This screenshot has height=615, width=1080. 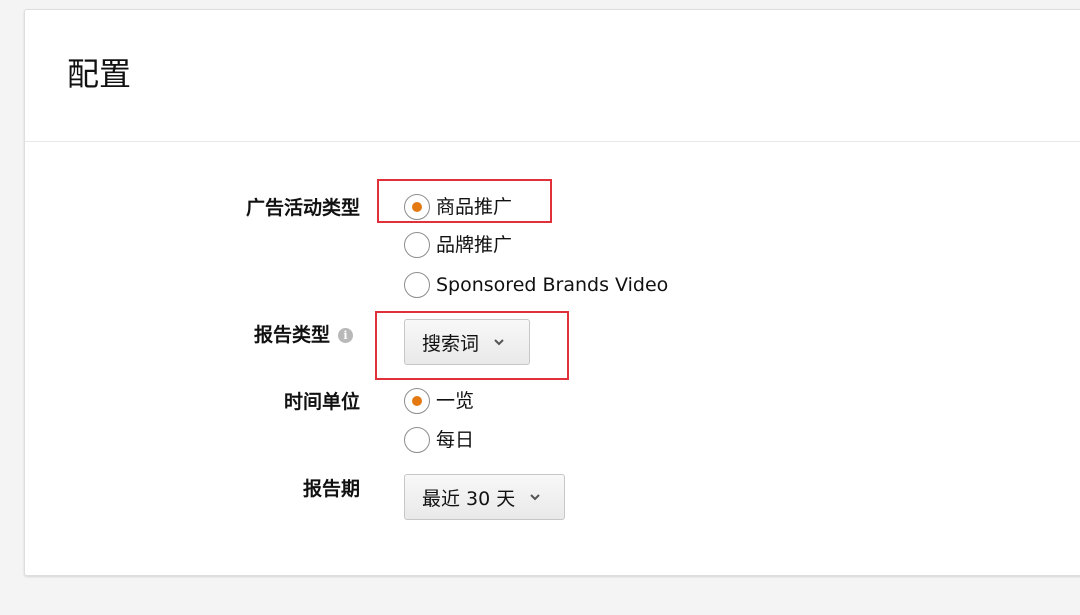 I want to click on radio-label: 品牌推广, so click(x=474, y=245).